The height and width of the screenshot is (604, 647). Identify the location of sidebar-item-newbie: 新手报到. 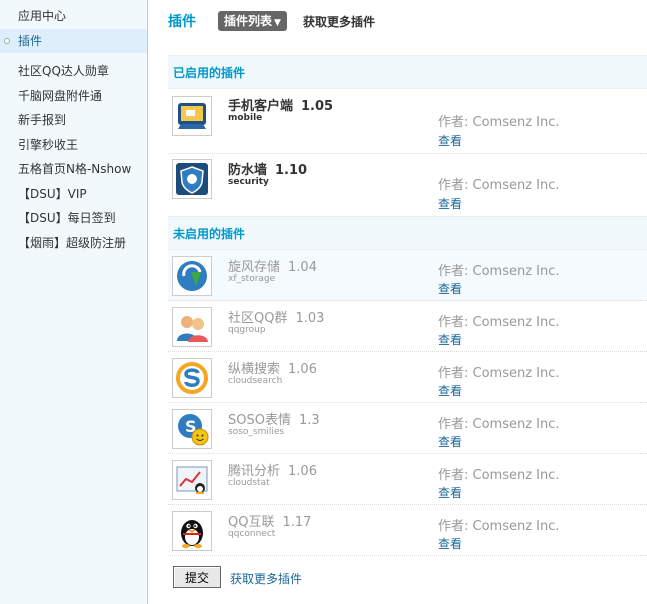
(73, 120).